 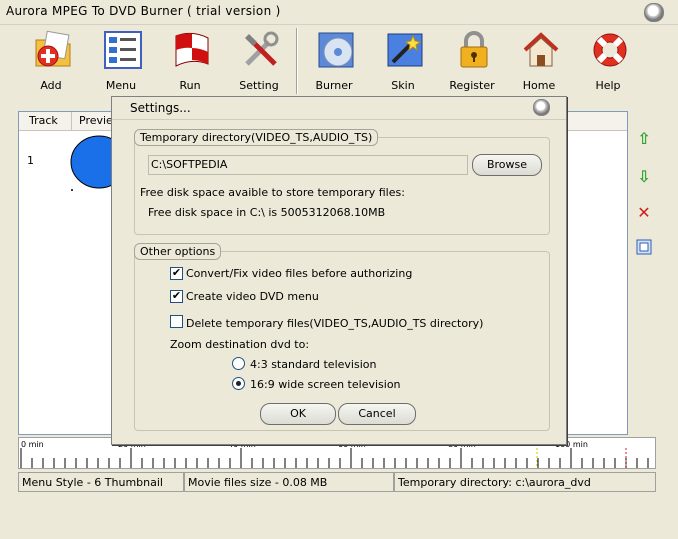 What do you see at coordinates (644, 139) in the screenshot?
I see `move-up-icon: ⇧` at bounding box center [644, 139].